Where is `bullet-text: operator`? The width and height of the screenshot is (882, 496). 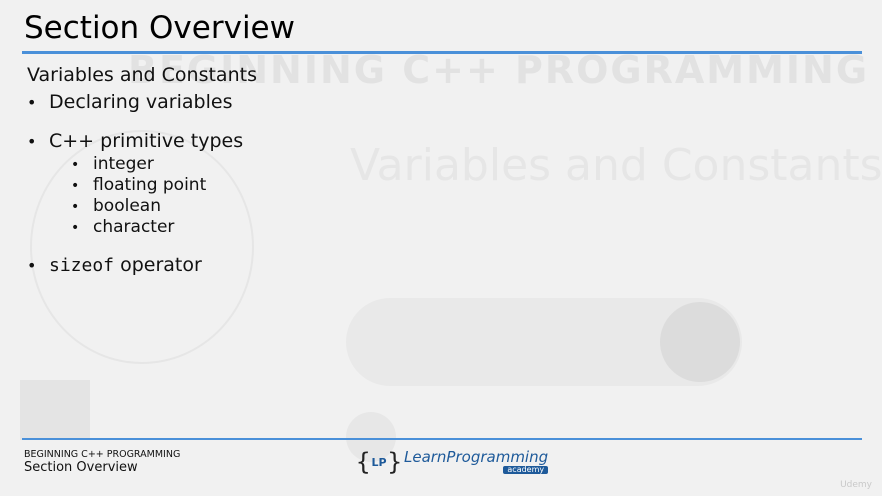
bullet-text: operator is located at coordinates (158, 265).